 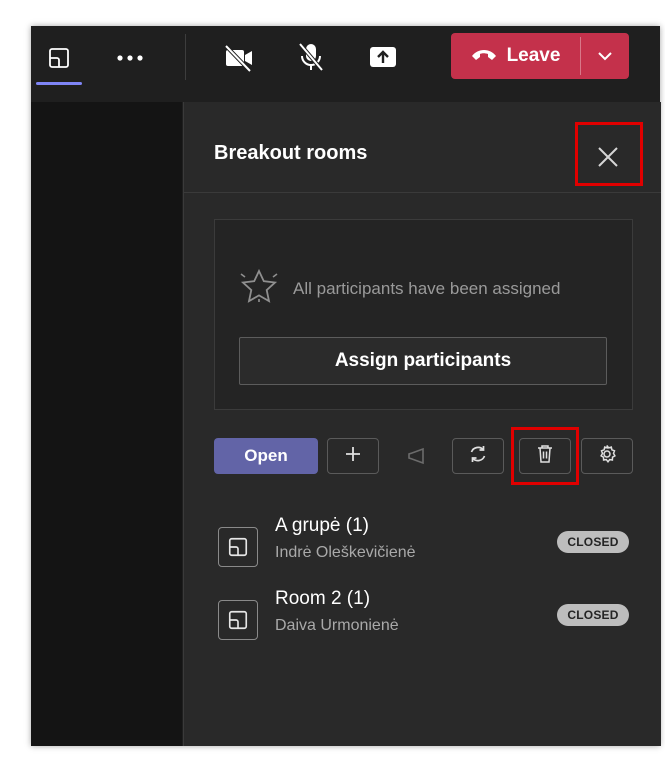 I want to click on refresh-icon, so click(x=478, y=456).